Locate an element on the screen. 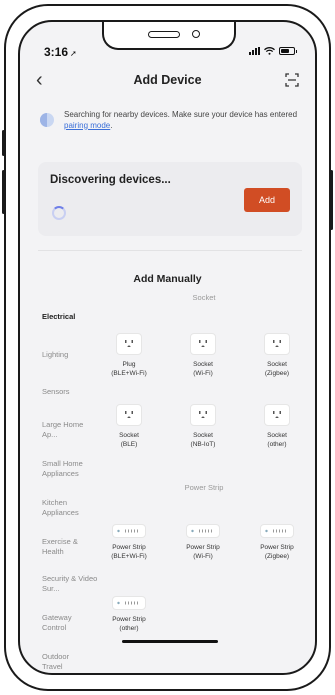 This screenshot has width=335, height=695. location-arrow-icon: ➚ is located at coordinates (73, 53).